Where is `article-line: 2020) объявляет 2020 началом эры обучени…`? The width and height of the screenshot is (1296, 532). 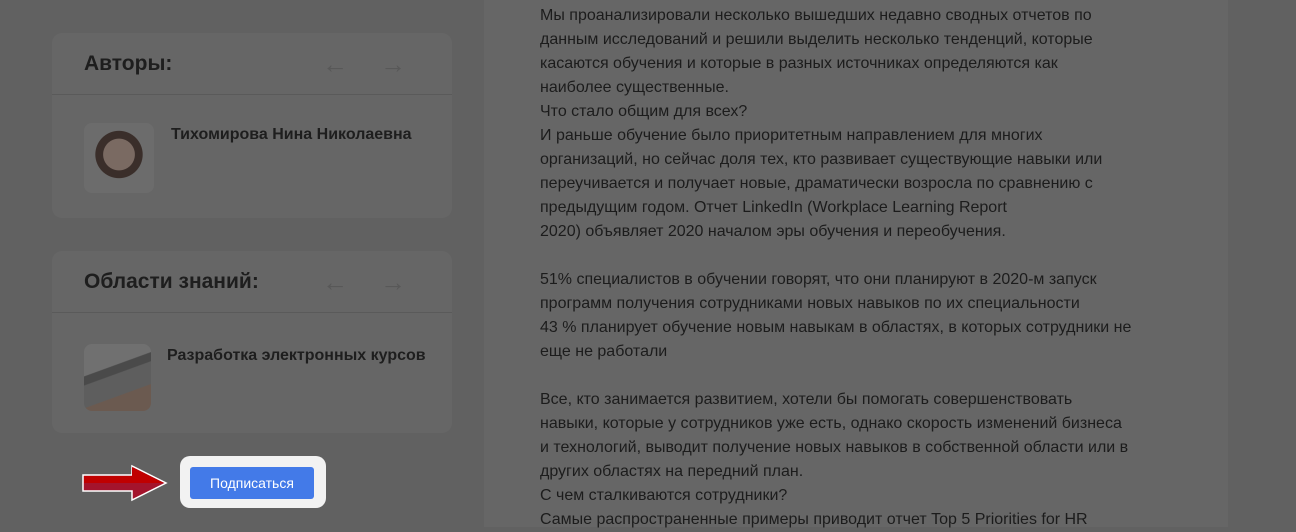 article-line: 2020) объявляет 2020 началом эры обучени… is located at coordinates (773, 231).